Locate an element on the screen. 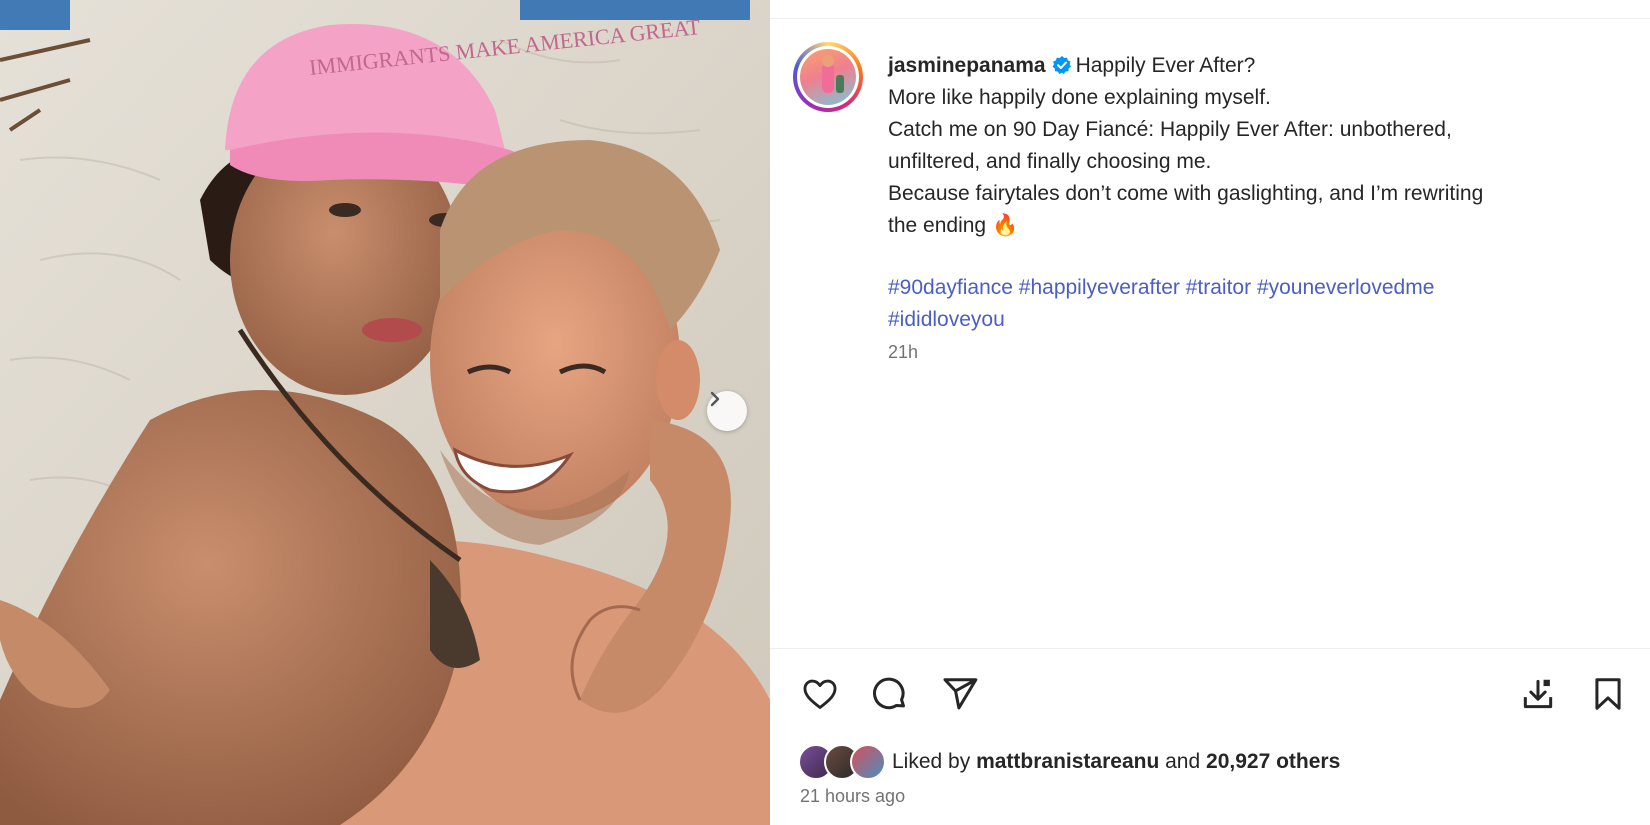 This screenshot has width=1650, height=825. caption-line: the ending is located at coordinates (937, 225).